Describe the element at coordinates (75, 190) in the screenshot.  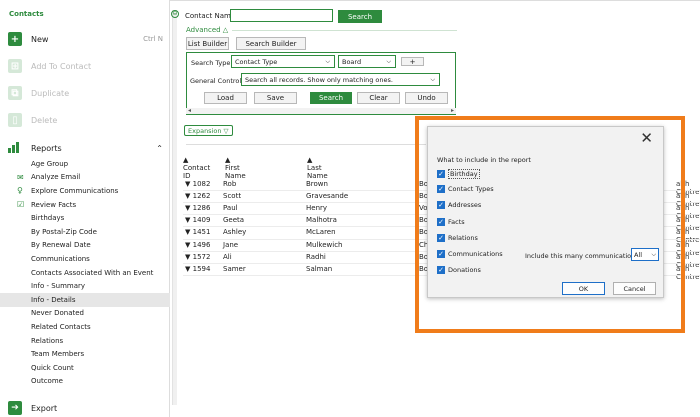
I see `report-item-label: Explore Communications` at that location.